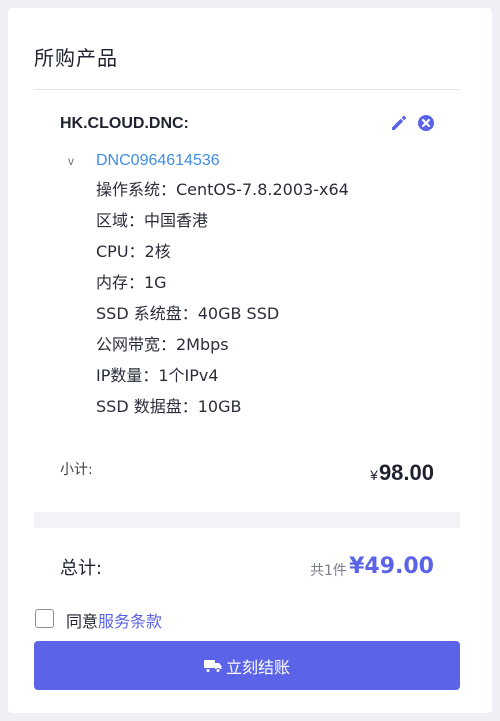 The width and height of the screenshot is (500, 721). I want to click on product-name: HK.CLOUD.DNC:, so click(124, 123).